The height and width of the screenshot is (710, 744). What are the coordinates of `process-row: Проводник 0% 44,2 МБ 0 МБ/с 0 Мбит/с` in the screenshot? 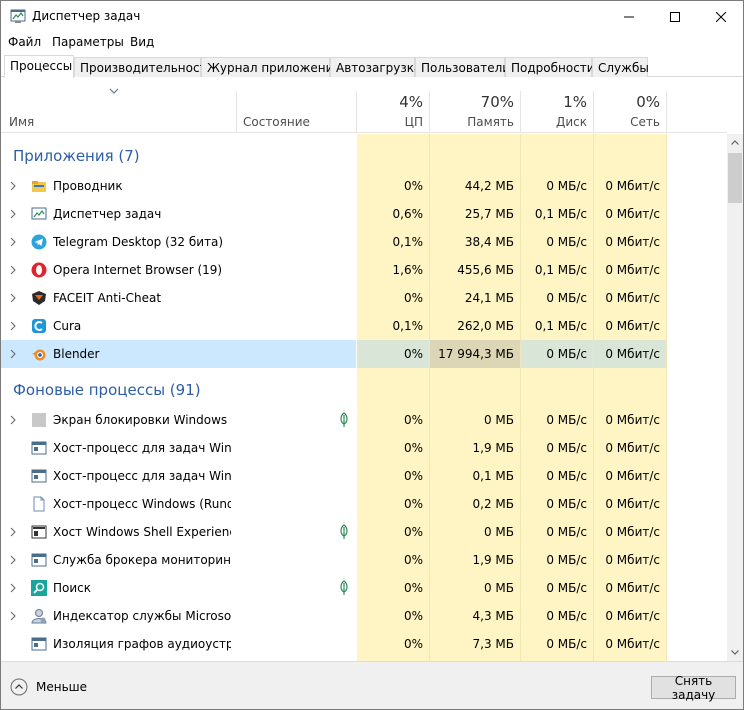 It's located at (364, 186).